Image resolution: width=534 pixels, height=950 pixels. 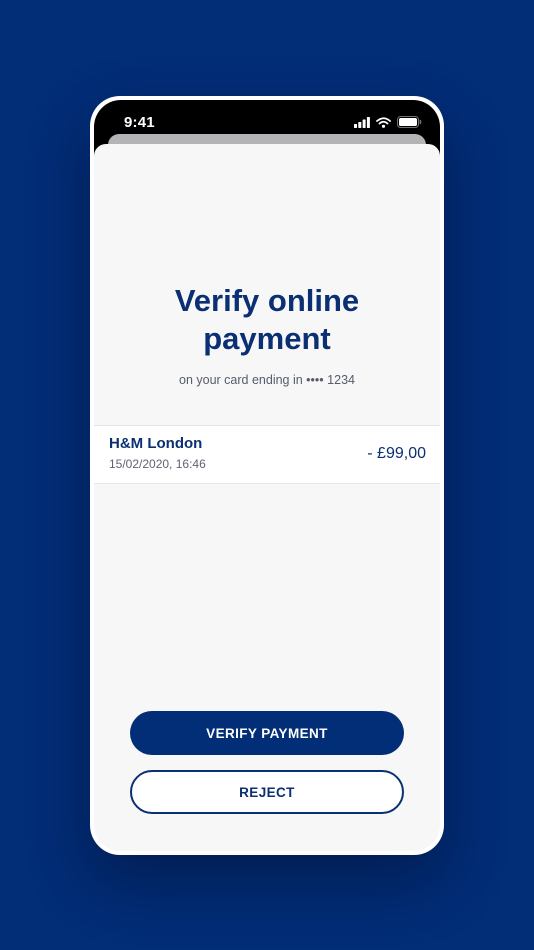 I want to click on status-icons, so click(x=388, y=124).